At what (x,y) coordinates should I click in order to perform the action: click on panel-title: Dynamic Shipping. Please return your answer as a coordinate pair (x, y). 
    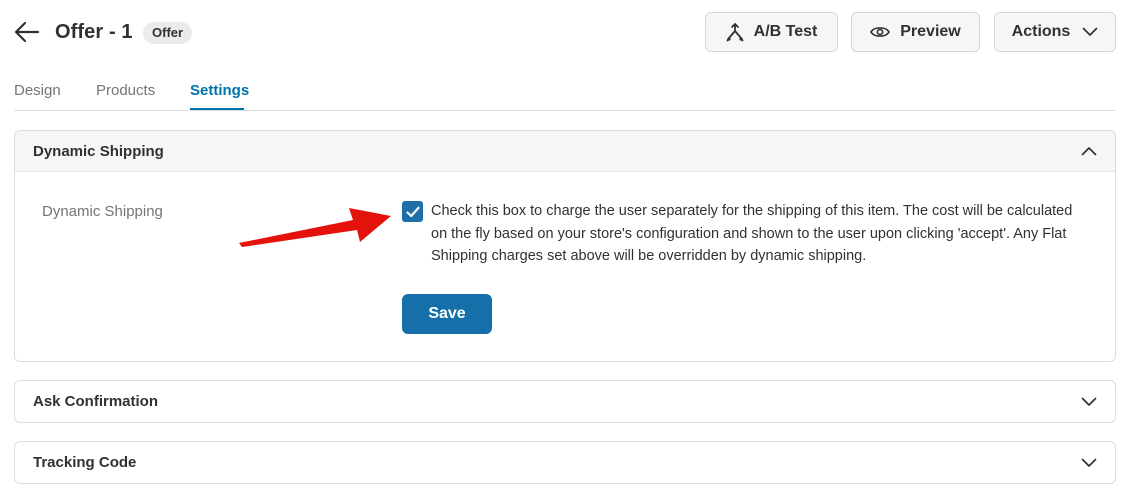
    Looking at the image, I should click on (98, 151).